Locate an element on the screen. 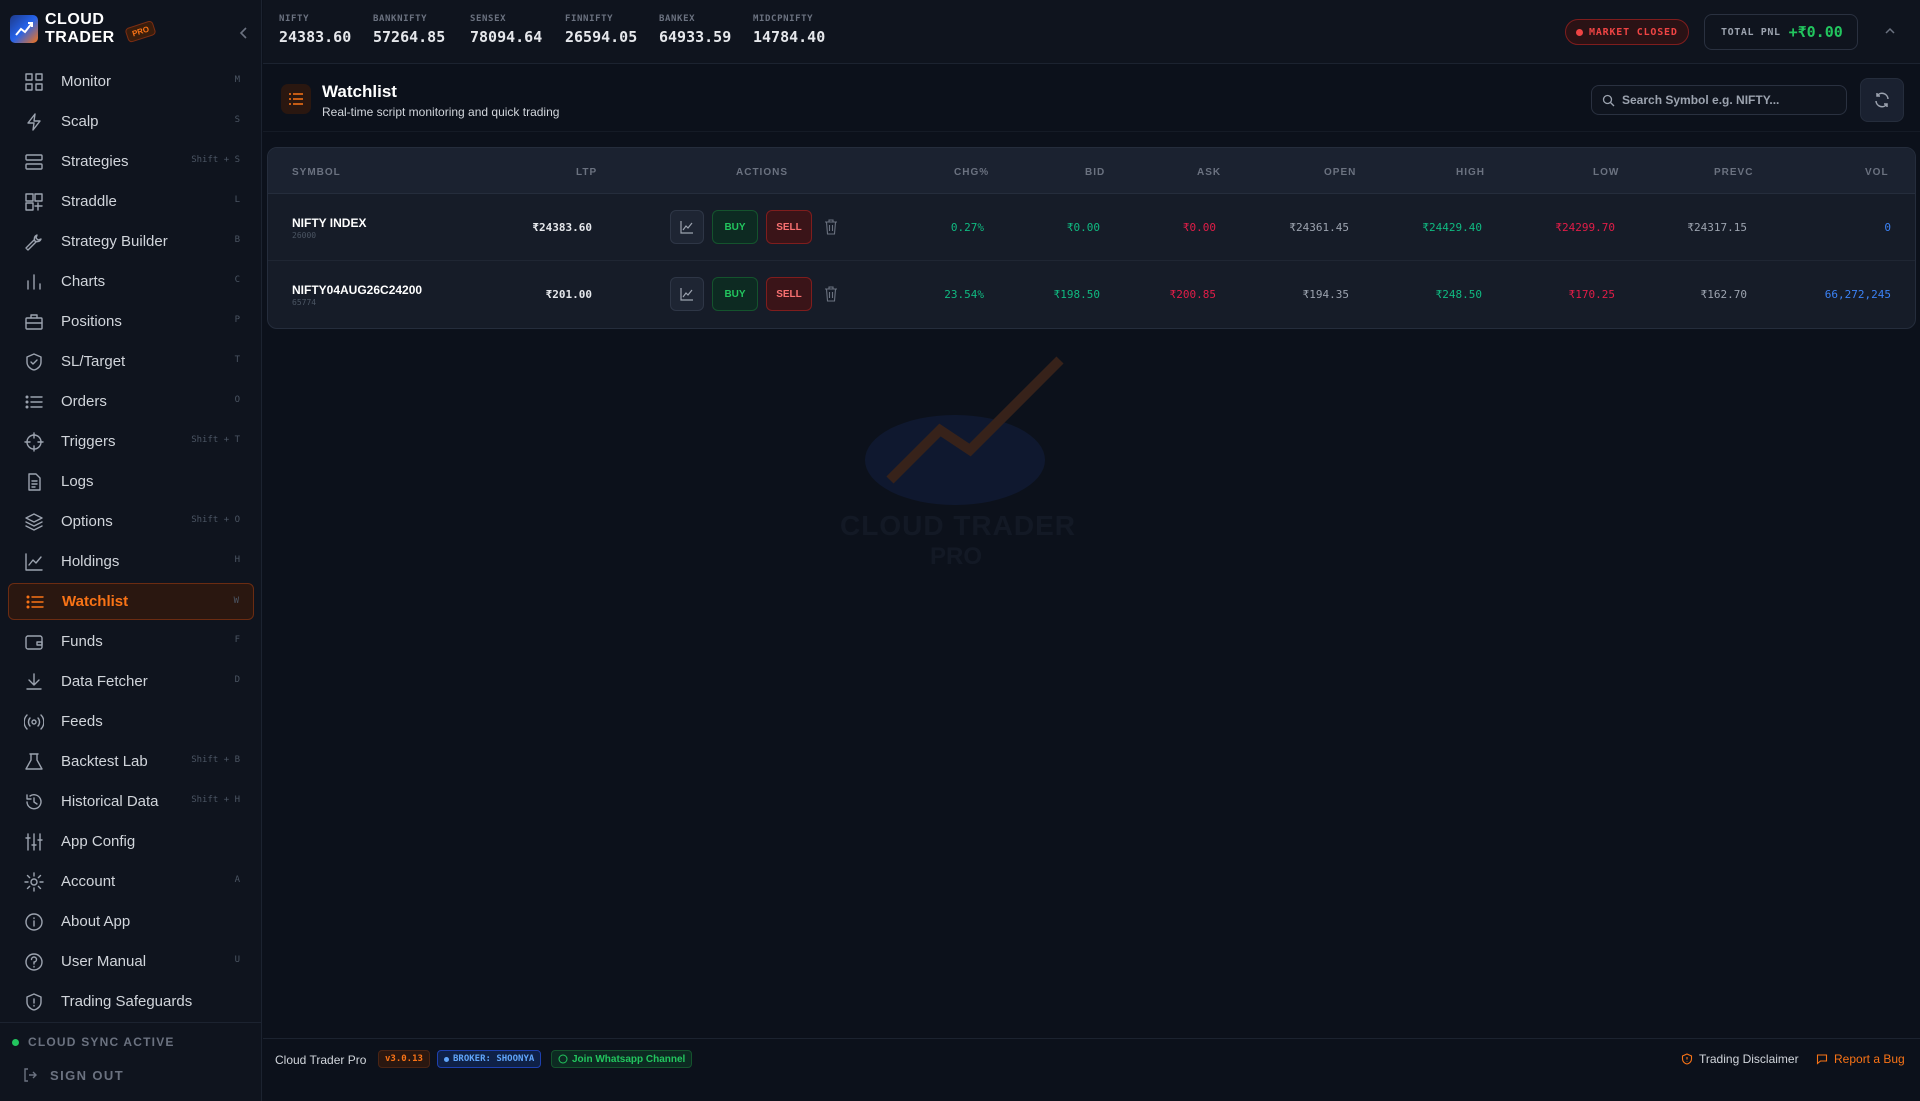  sidebar-item-historical-data: Historical Data Shift + H is located at coordinates (131, 801).